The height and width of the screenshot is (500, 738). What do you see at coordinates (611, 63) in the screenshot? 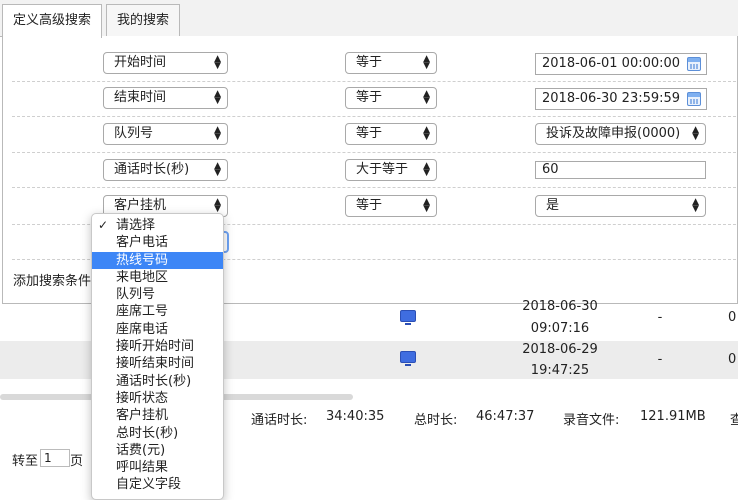
I see `start-time-value: 2018-06-01 00:00:00` at bounding box center [611, 63].